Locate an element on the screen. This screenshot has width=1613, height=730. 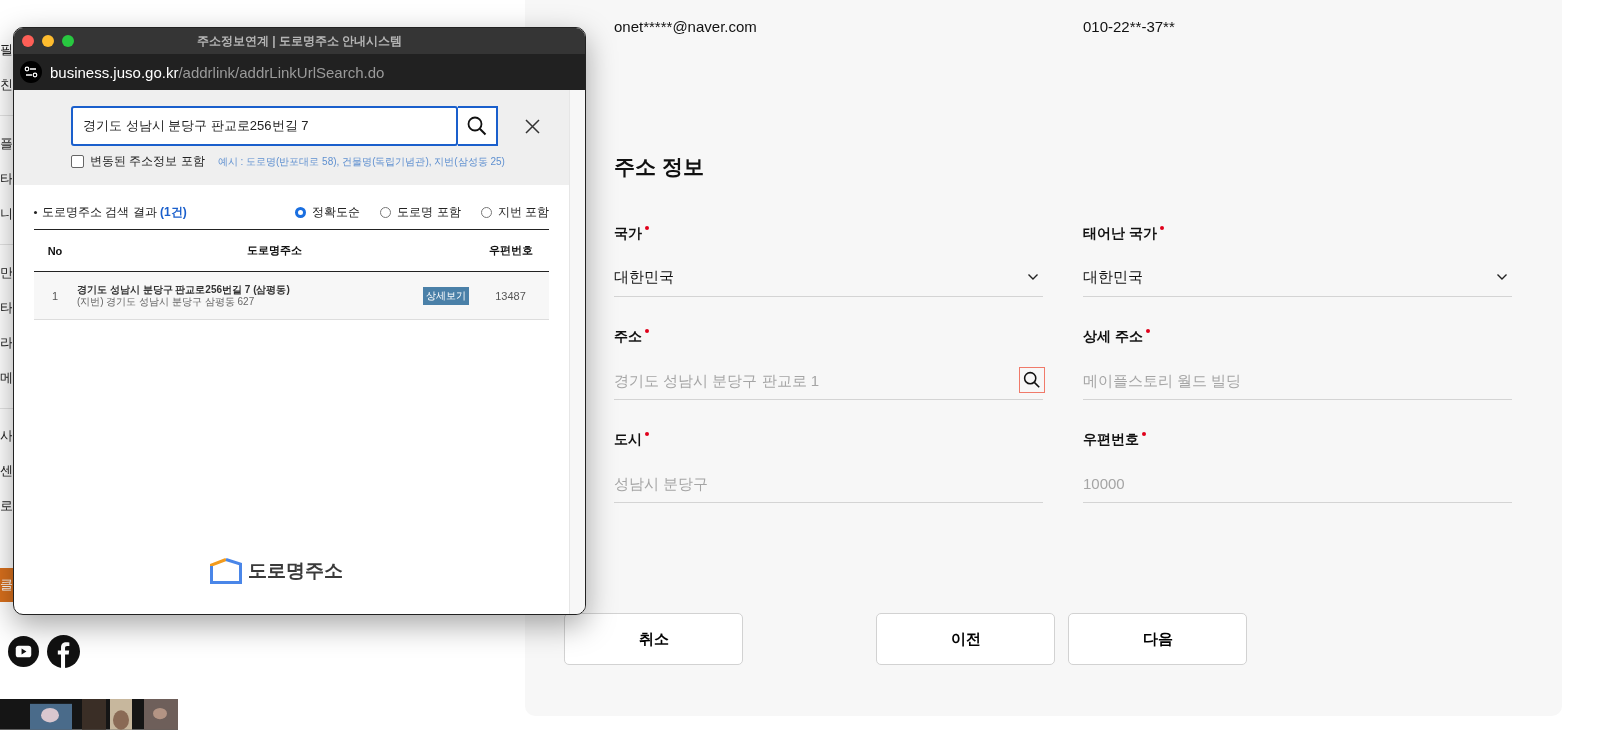
column-header: No is located at coordinates (55, 250).